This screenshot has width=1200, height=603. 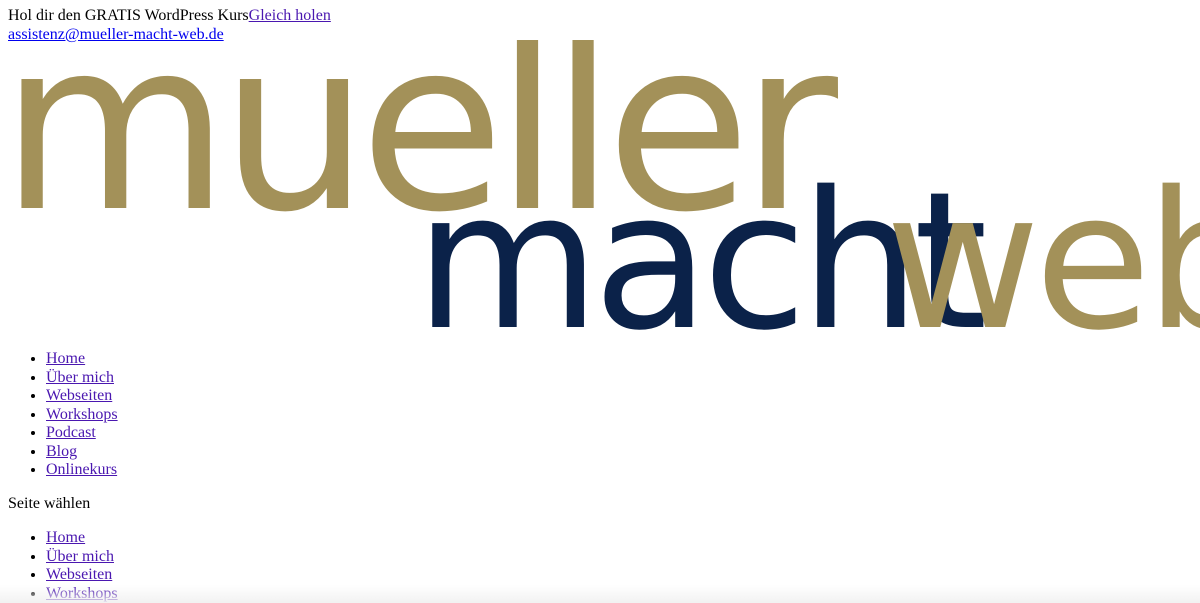 I want to click on mobile-nav-link-workshops: Workshops, so click(x=82, y=593).